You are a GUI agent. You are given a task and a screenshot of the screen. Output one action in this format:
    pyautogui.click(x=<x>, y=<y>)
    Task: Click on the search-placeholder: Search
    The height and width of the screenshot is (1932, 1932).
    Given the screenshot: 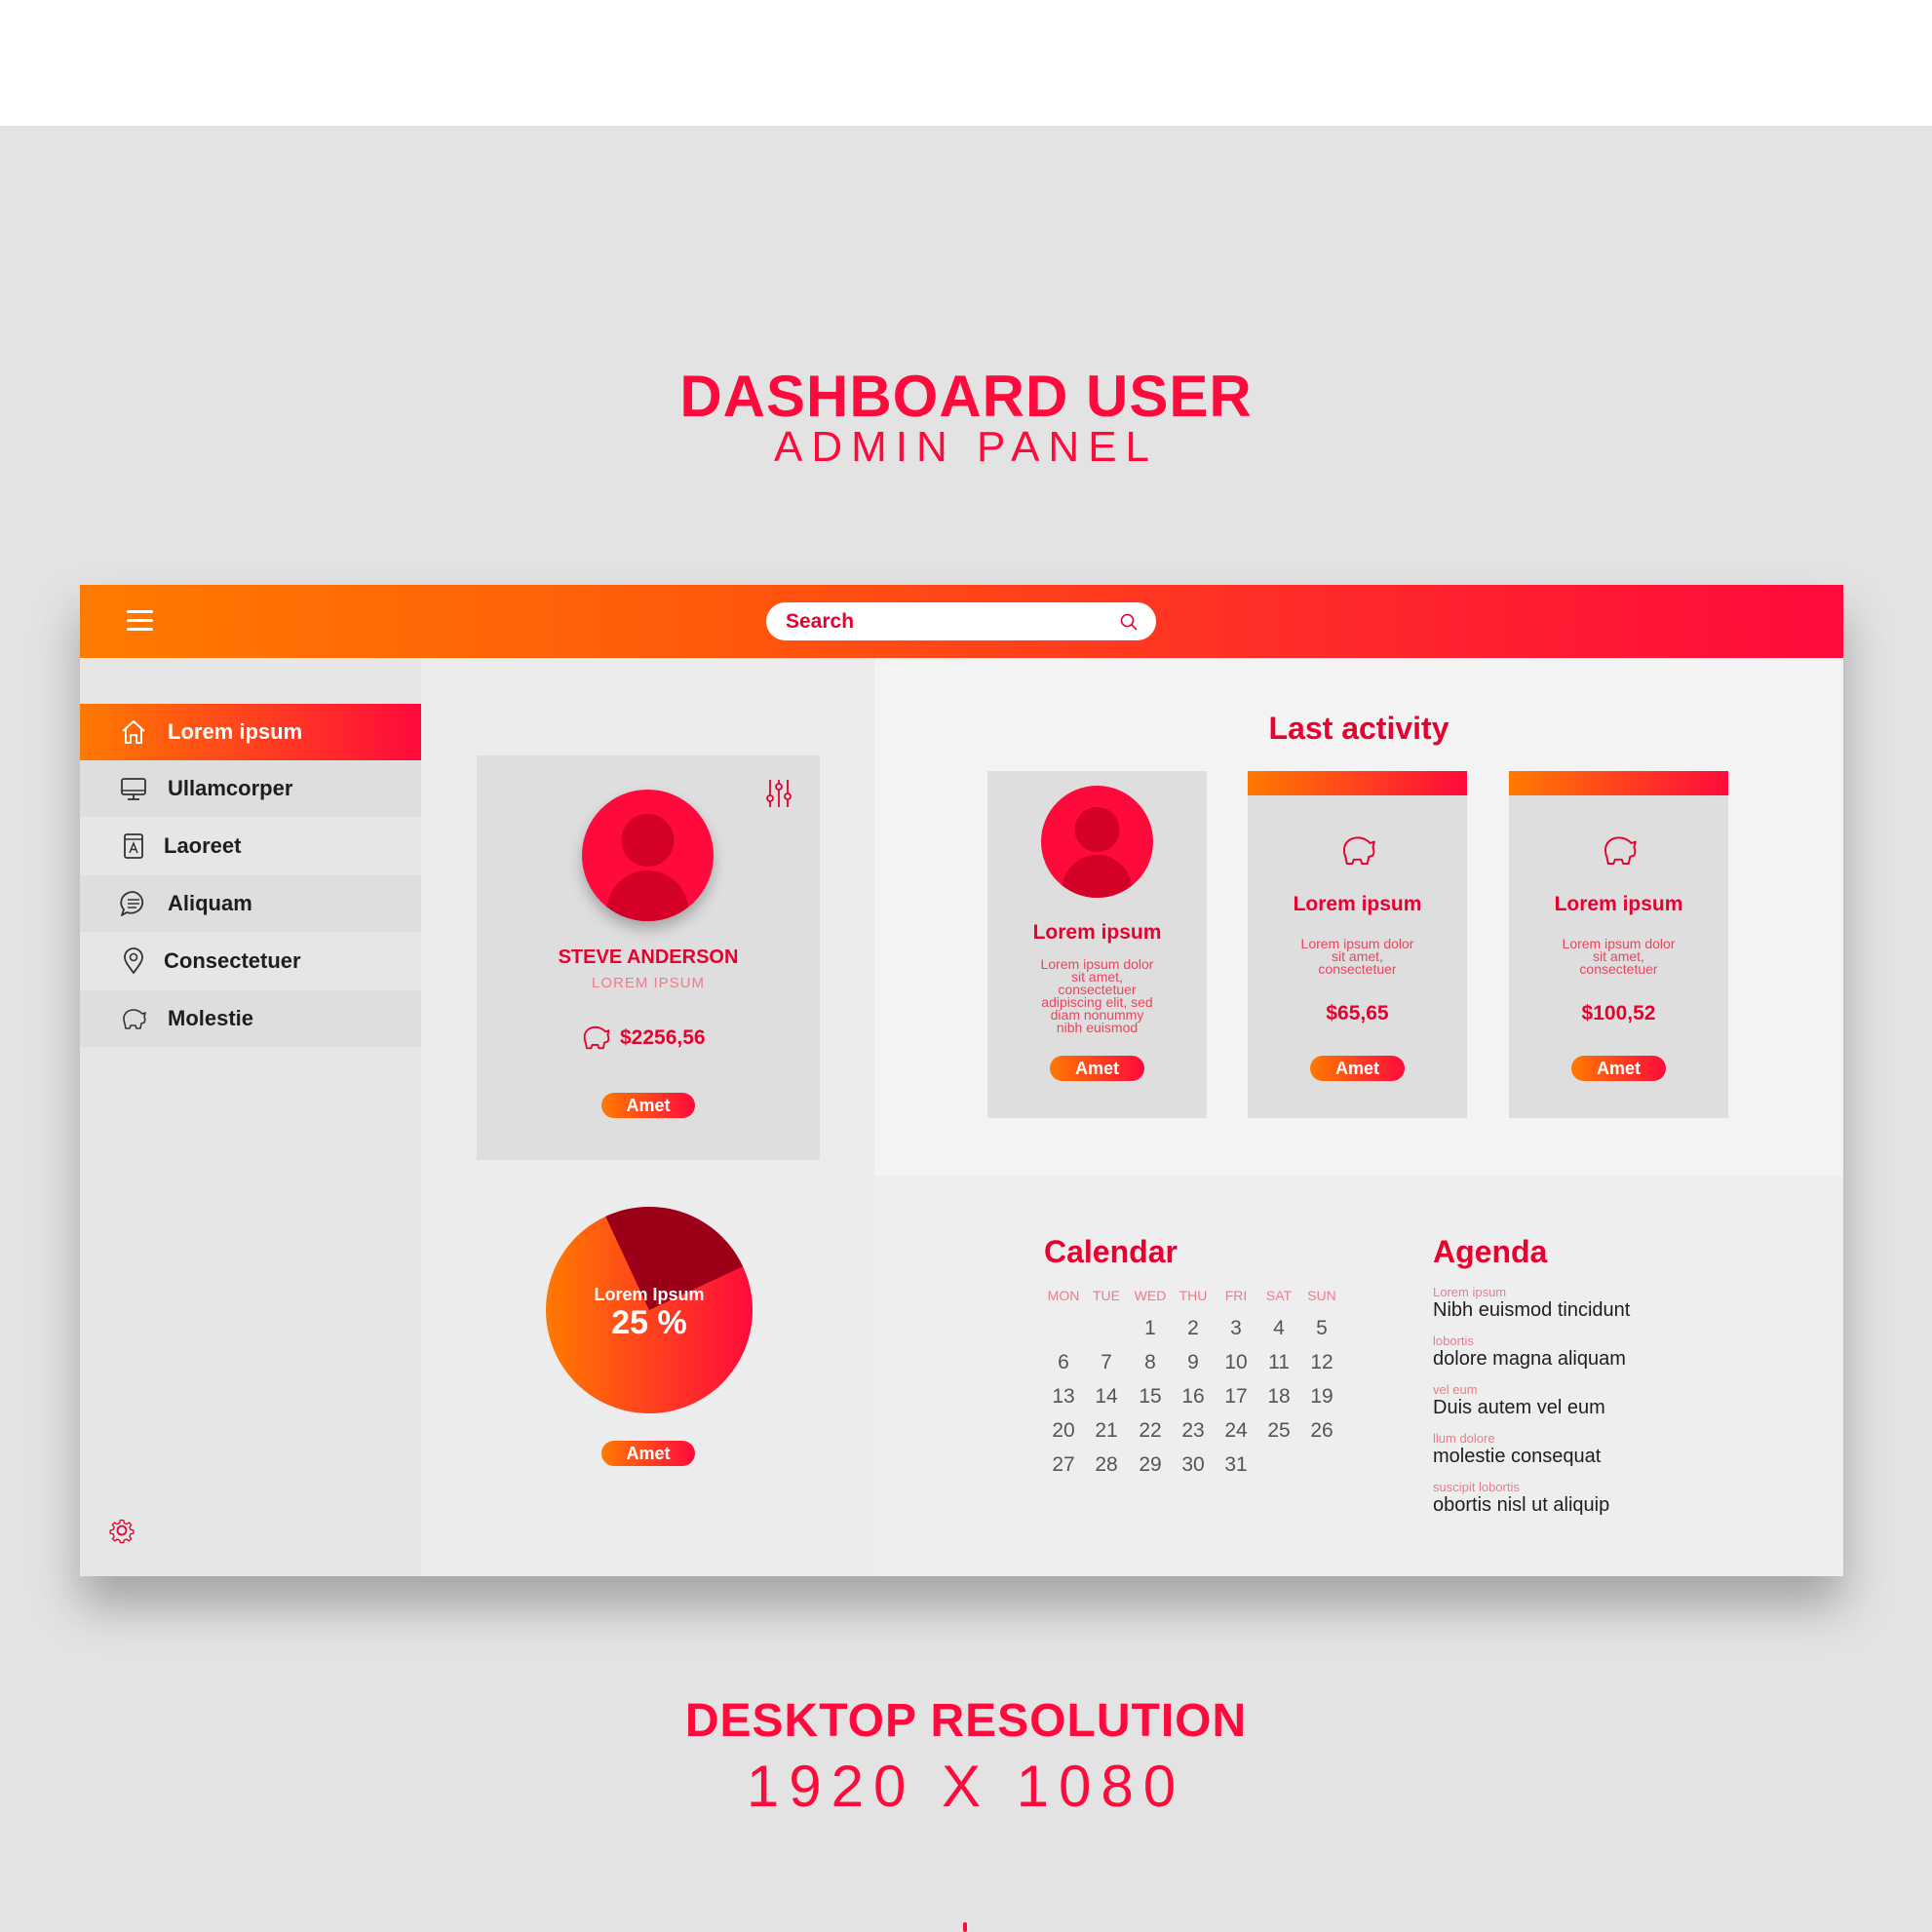 What is the action you would take?
    pyautogui.click(x=820, y=621)
    